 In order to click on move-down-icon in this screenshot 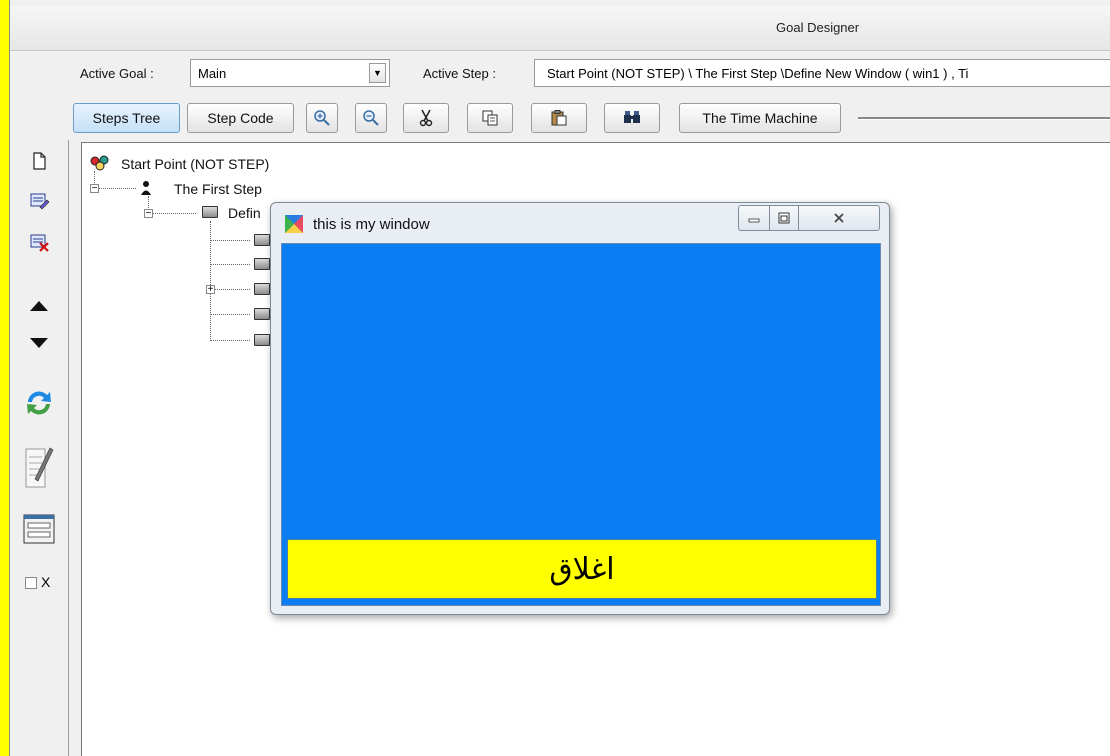, I will do `click(39, 343)`.